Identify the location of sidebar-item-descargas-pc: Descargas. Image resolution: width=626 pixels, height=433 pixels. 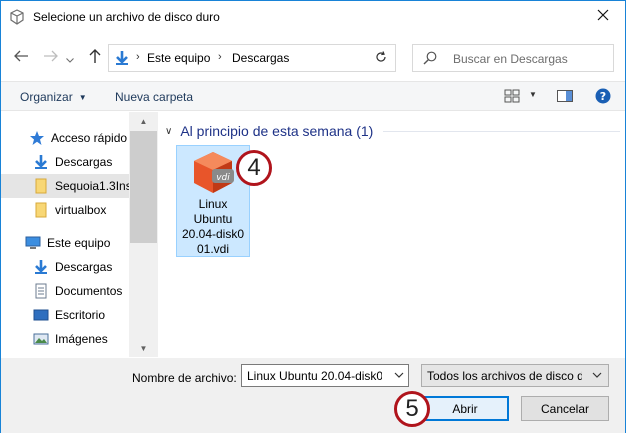
(65, 267).